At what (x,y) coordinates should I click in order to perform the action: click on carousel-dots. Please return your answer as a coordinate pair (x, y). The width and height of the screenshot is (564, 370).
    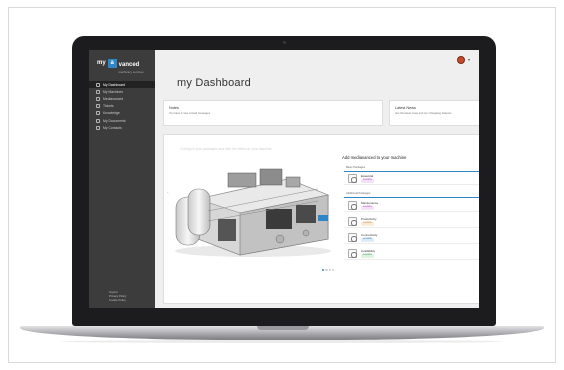
    Looking at the image, I should click on (328, 270).